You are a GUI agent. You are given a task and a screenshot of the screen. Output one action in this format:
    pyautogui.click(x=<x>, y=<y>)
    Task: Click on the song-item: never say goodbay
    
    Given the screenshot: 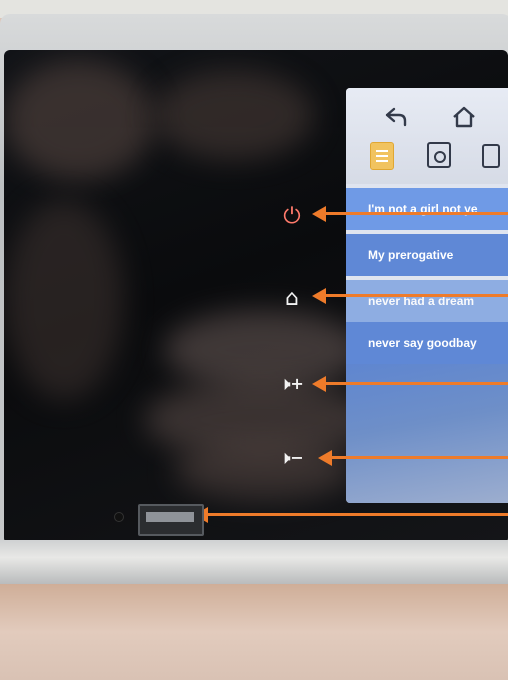 What is the action you would take?
    pyautogui.click(x=427, y=343)
    